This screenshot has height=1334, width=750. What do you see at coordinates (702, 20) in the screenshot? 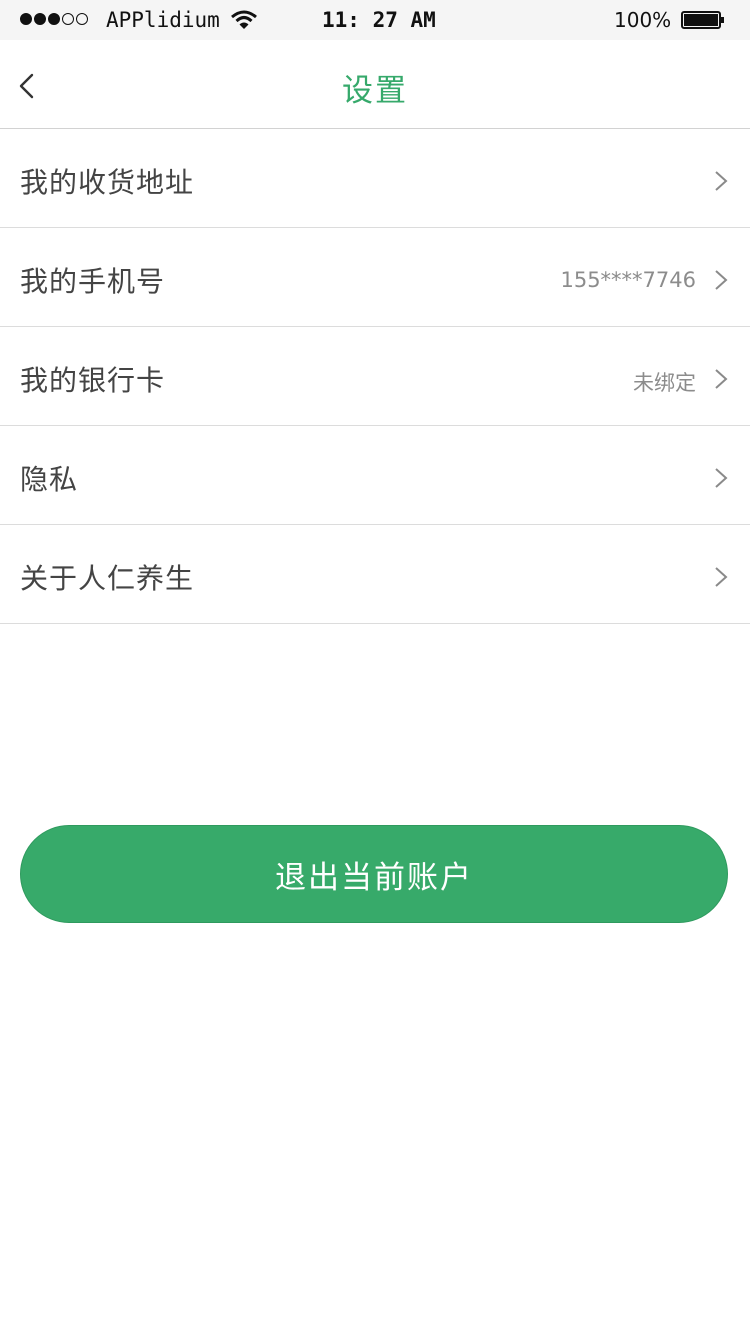
I see `battery-icon` at bounding box center [702, 20].